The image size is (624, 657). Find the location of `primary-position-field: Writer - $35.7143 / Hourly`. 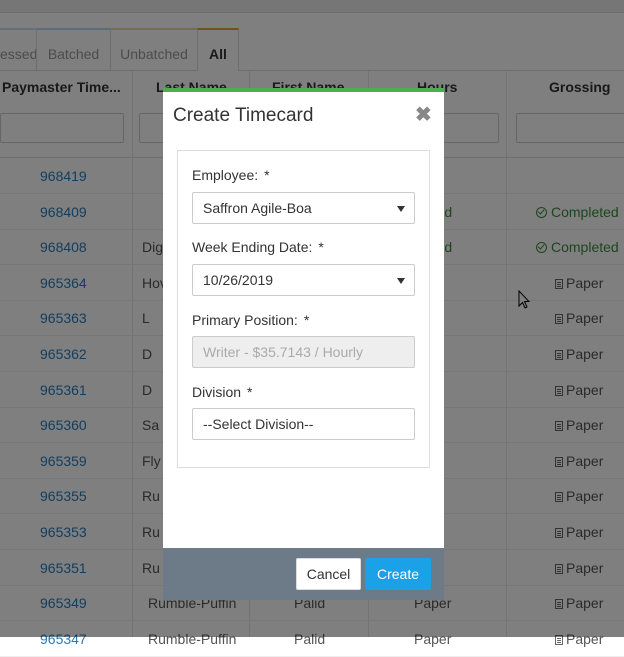

primary-position-field: Writer - $35.7143 / Hourly is located at coordinates (303, 352).